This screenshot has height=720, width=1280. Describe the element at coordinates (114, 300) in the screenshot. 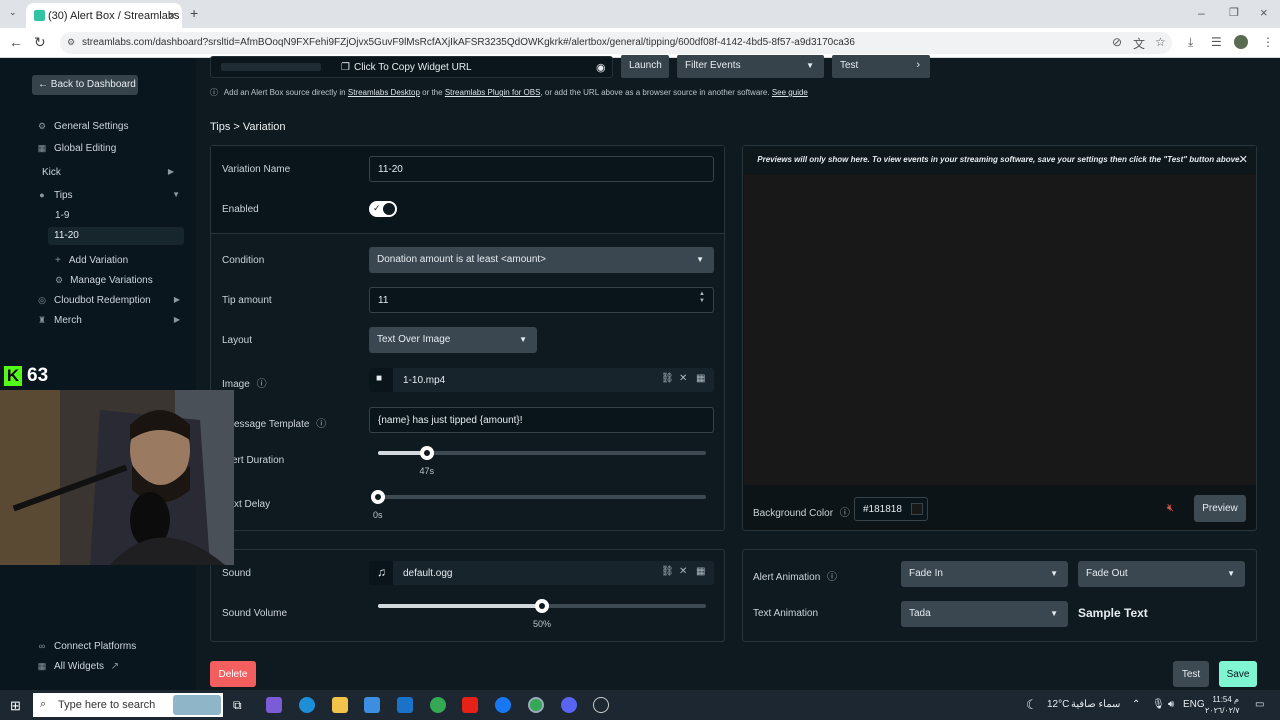

I see `sidebar-item-cloudbot: ◎ Cloudbot Redemption ▶` at that location.